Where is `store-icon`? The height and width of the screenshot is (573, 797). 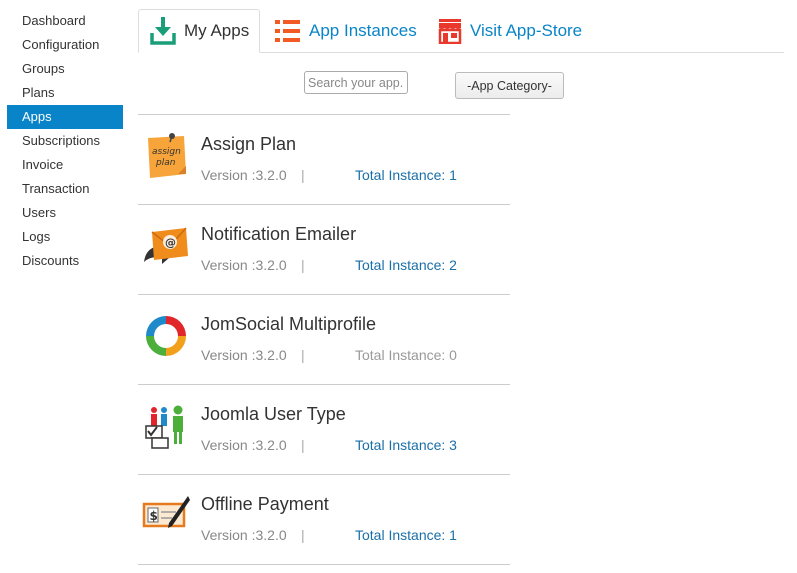
store-icon is located at coordinates (450, 31).